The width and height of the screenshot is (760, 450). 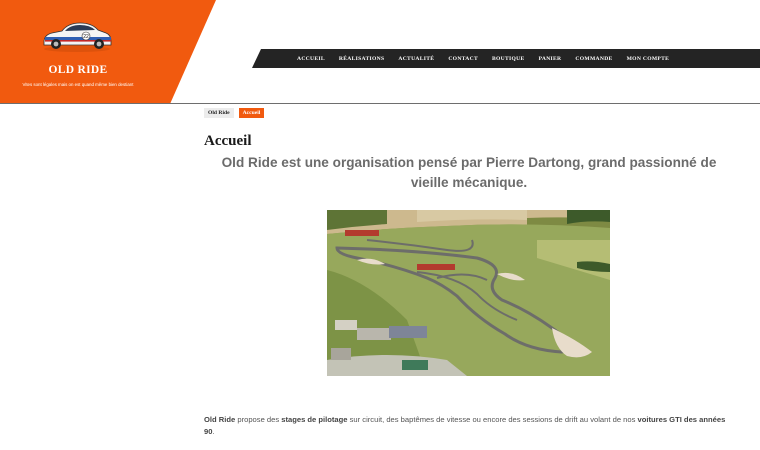 I want to click on nav-item-boutique: BOUTIQUE, so click(x=508, y=59).